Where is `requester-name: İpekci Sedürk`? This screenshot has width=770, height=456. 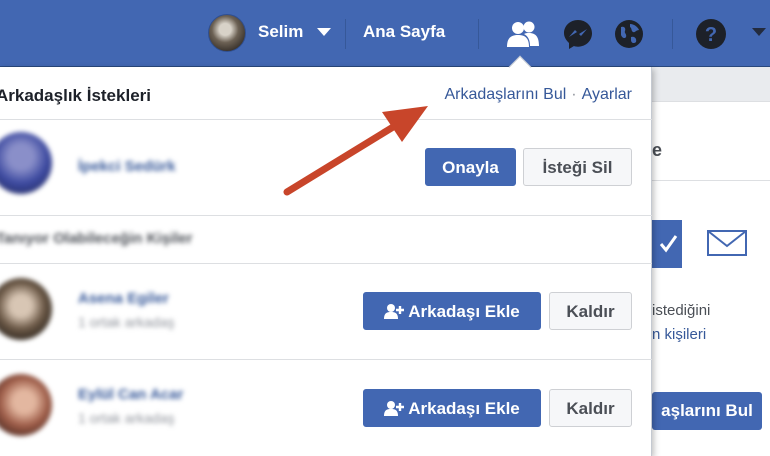 requester-name: İpekci Sedürk is located at coordinates (127, 166).